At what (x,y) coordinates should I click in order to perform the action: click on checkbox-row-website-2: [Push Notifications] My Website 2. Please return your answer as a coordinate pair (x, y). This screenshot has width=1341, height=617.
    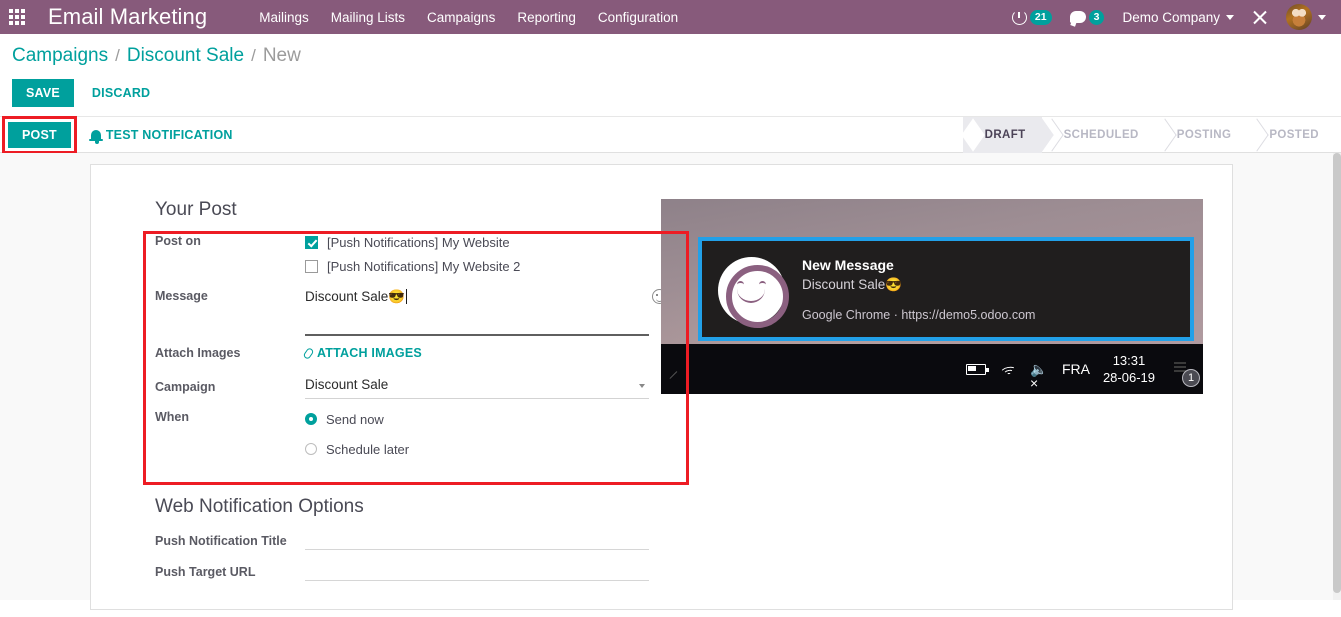
    Looking at the image, I should click on (499, 266).